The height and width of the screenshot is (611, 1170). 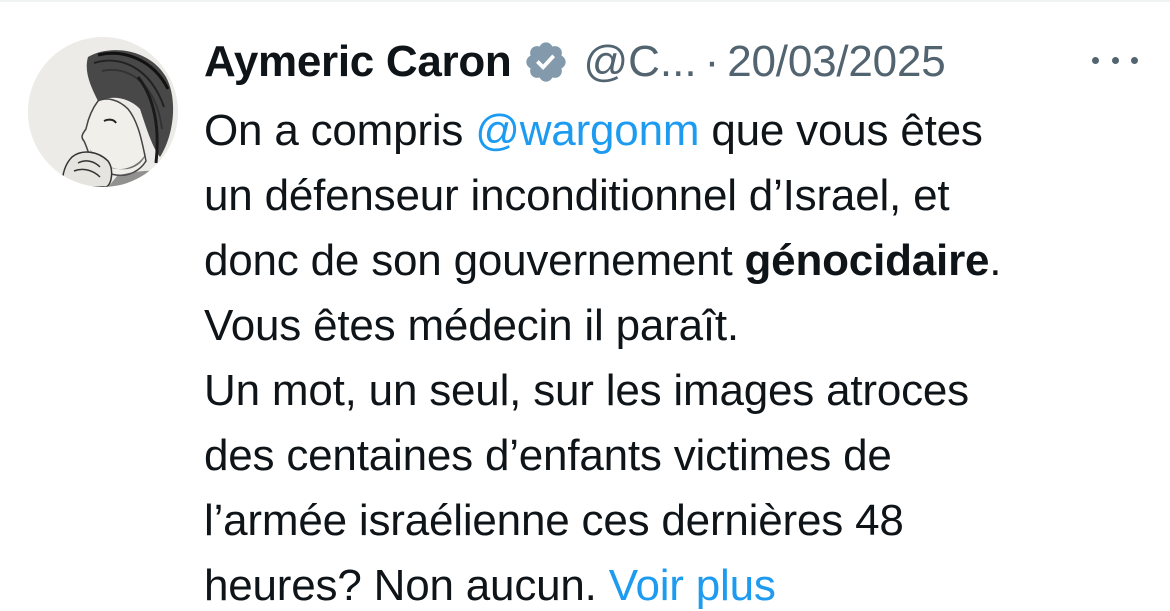 What do you see at coordinates (546, 62) in the screenshot?
I see `verified-badge-icon` at bounding box center [546, 62].